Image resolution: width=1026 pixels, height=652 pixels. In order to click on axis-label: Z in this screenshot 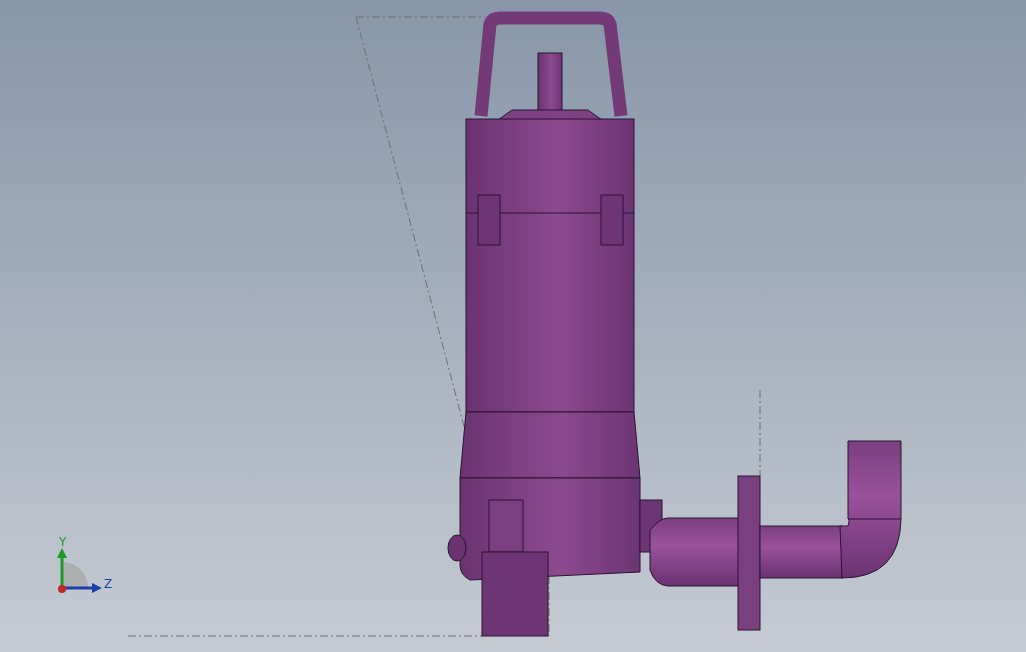, I will do `click(108, 584)`.